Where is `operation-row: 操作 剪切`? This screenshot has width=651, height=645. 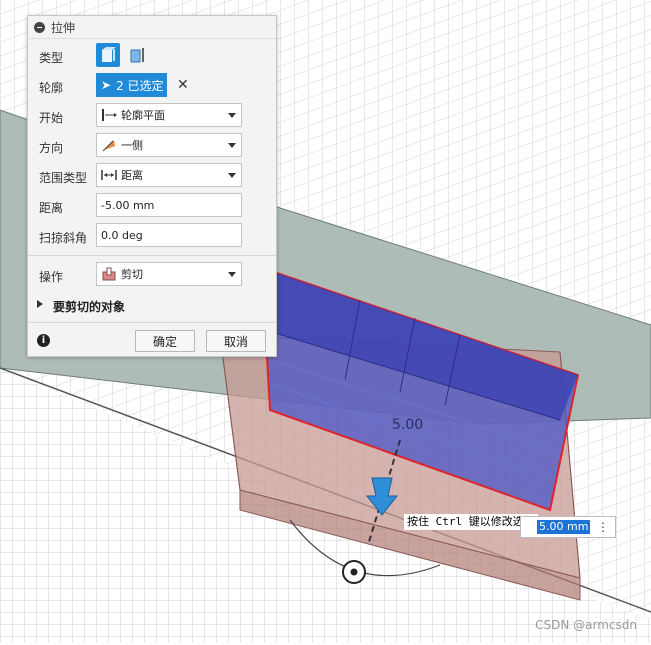 operation-row: 操作 剪切 is located at coordinates (152, 275).